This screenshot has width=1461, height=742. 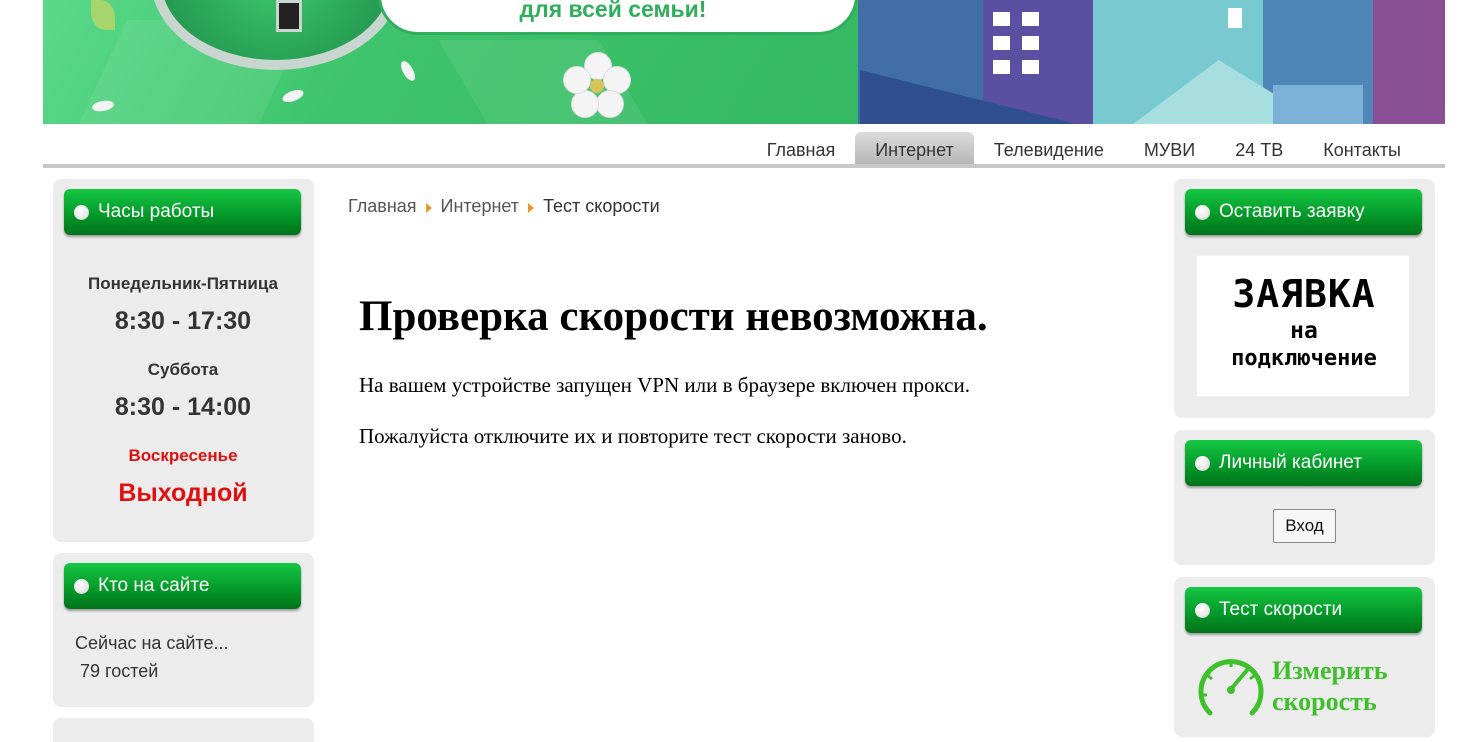 What do you see at coordinates (601, 206) in the screenshot?
I see `breadcrumb-current: Тест скорости` at bounding box center [601, 206].